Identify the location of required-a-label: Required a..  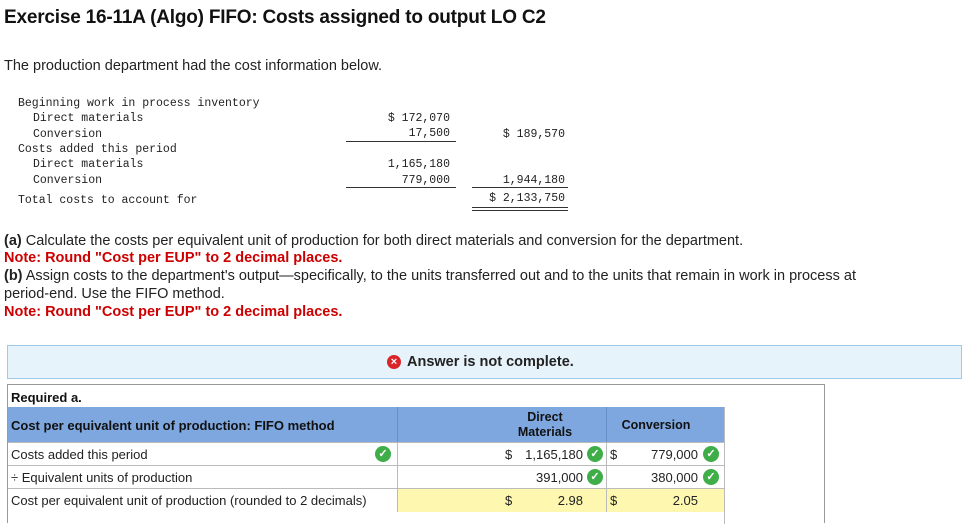
(46, 397).